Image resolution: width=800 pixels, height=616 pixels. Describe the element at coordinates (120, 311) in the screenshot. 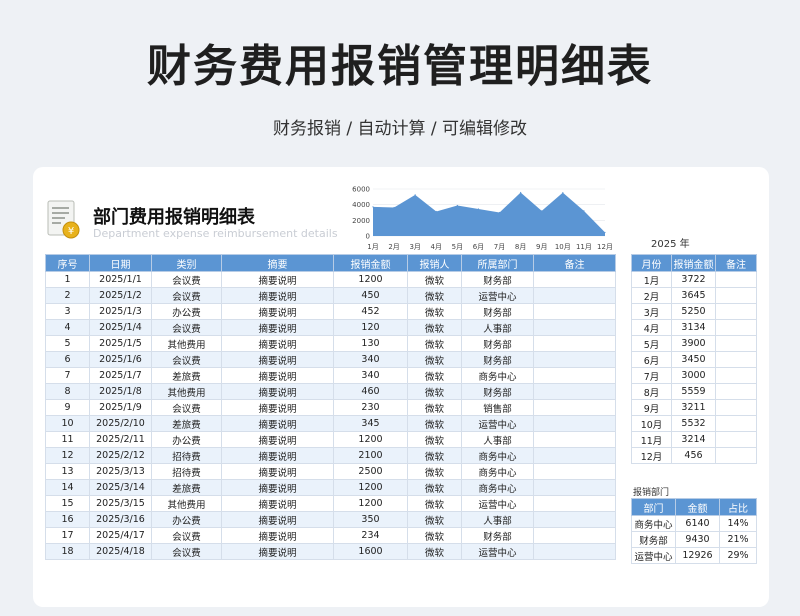

I see `table-cell: 2025/1/3` at that location.